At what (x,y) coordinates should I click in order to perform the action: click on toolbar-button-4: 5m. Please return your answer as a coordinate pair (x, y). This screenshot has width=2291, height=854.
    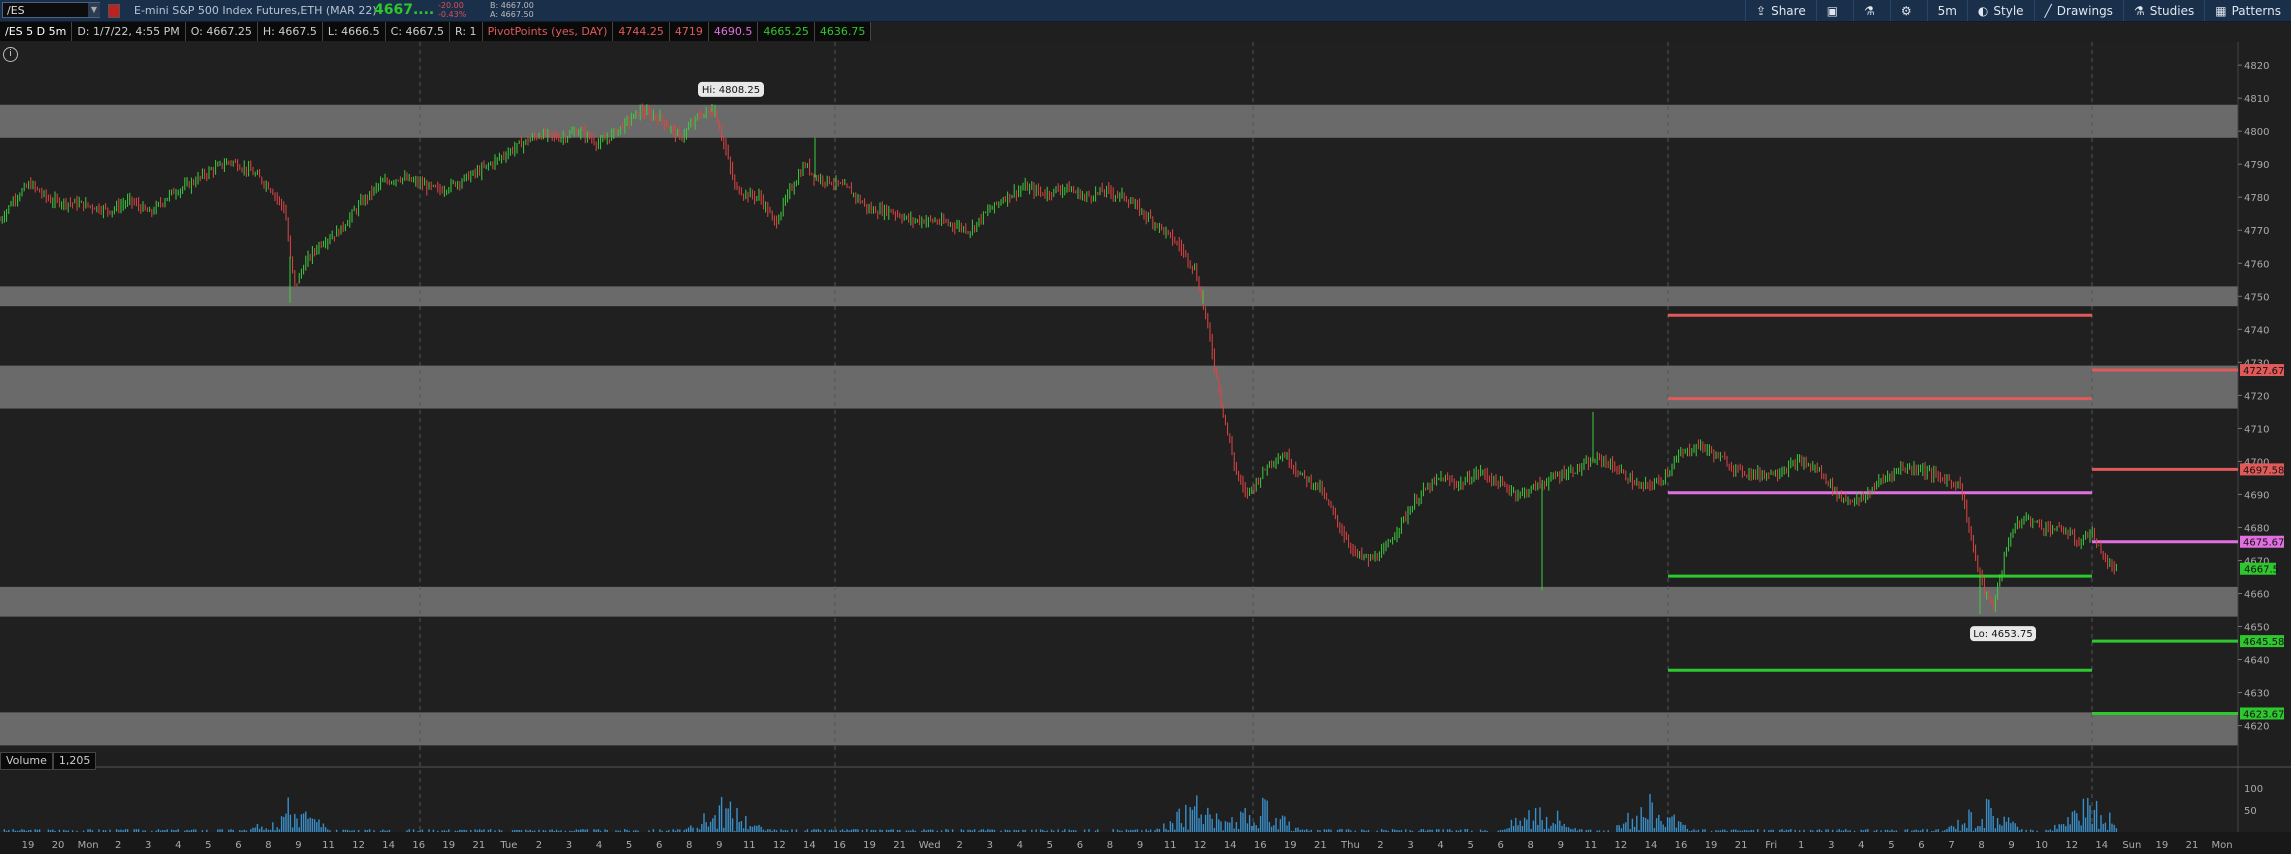
    Looking at the image, I should click on (1946, 10).